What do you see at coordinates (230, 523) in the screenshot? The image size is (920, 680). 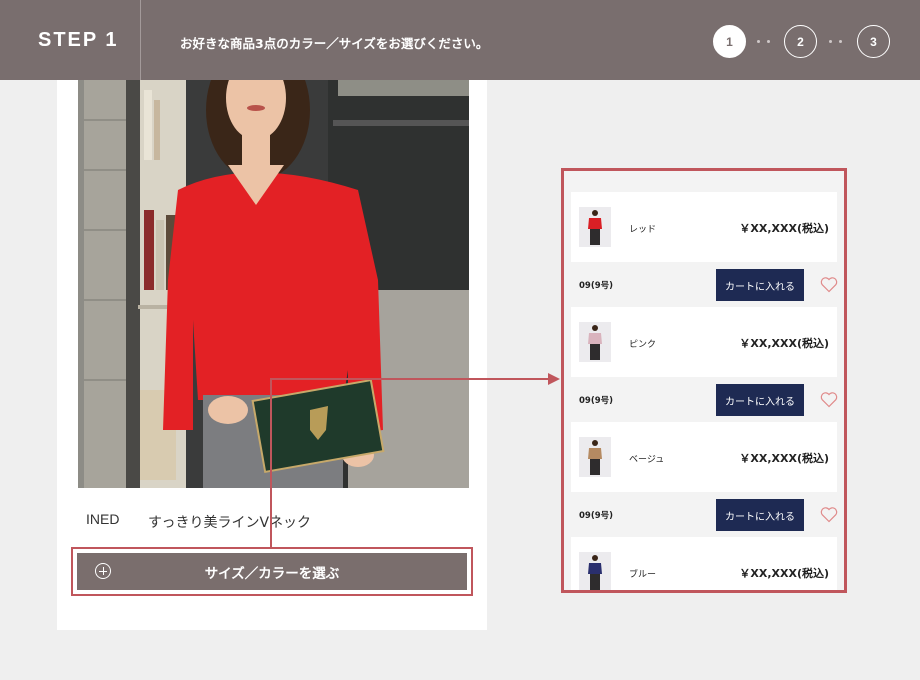 I see `product-name: すっきり美ラインVネック` at bounding box center [230, 523].